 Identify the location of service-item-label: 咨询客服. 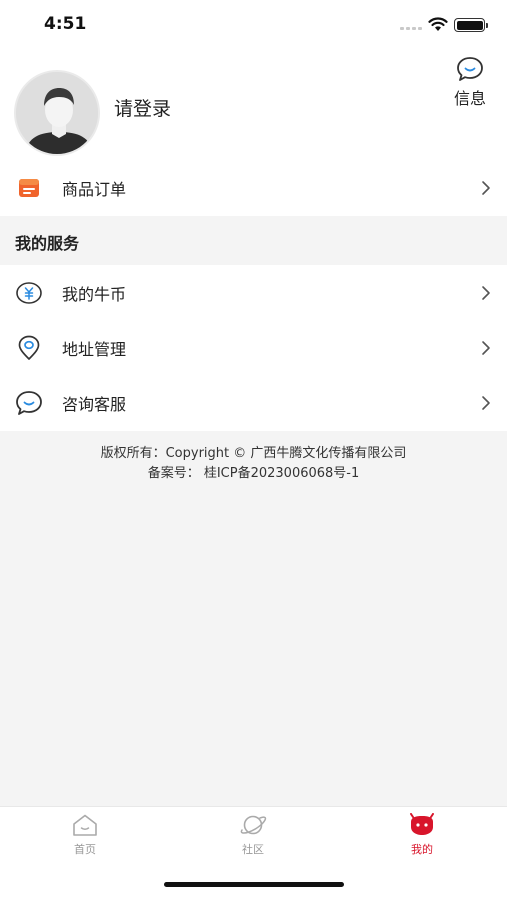
(94, 404).